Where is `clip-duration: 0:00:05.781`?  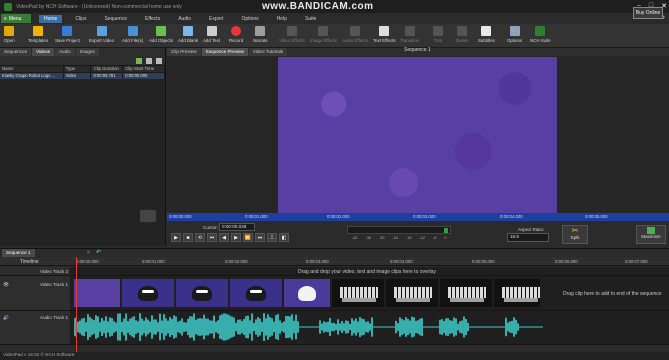
clip-duration: 0:00:05.781 is located at coordinates (107, 76).